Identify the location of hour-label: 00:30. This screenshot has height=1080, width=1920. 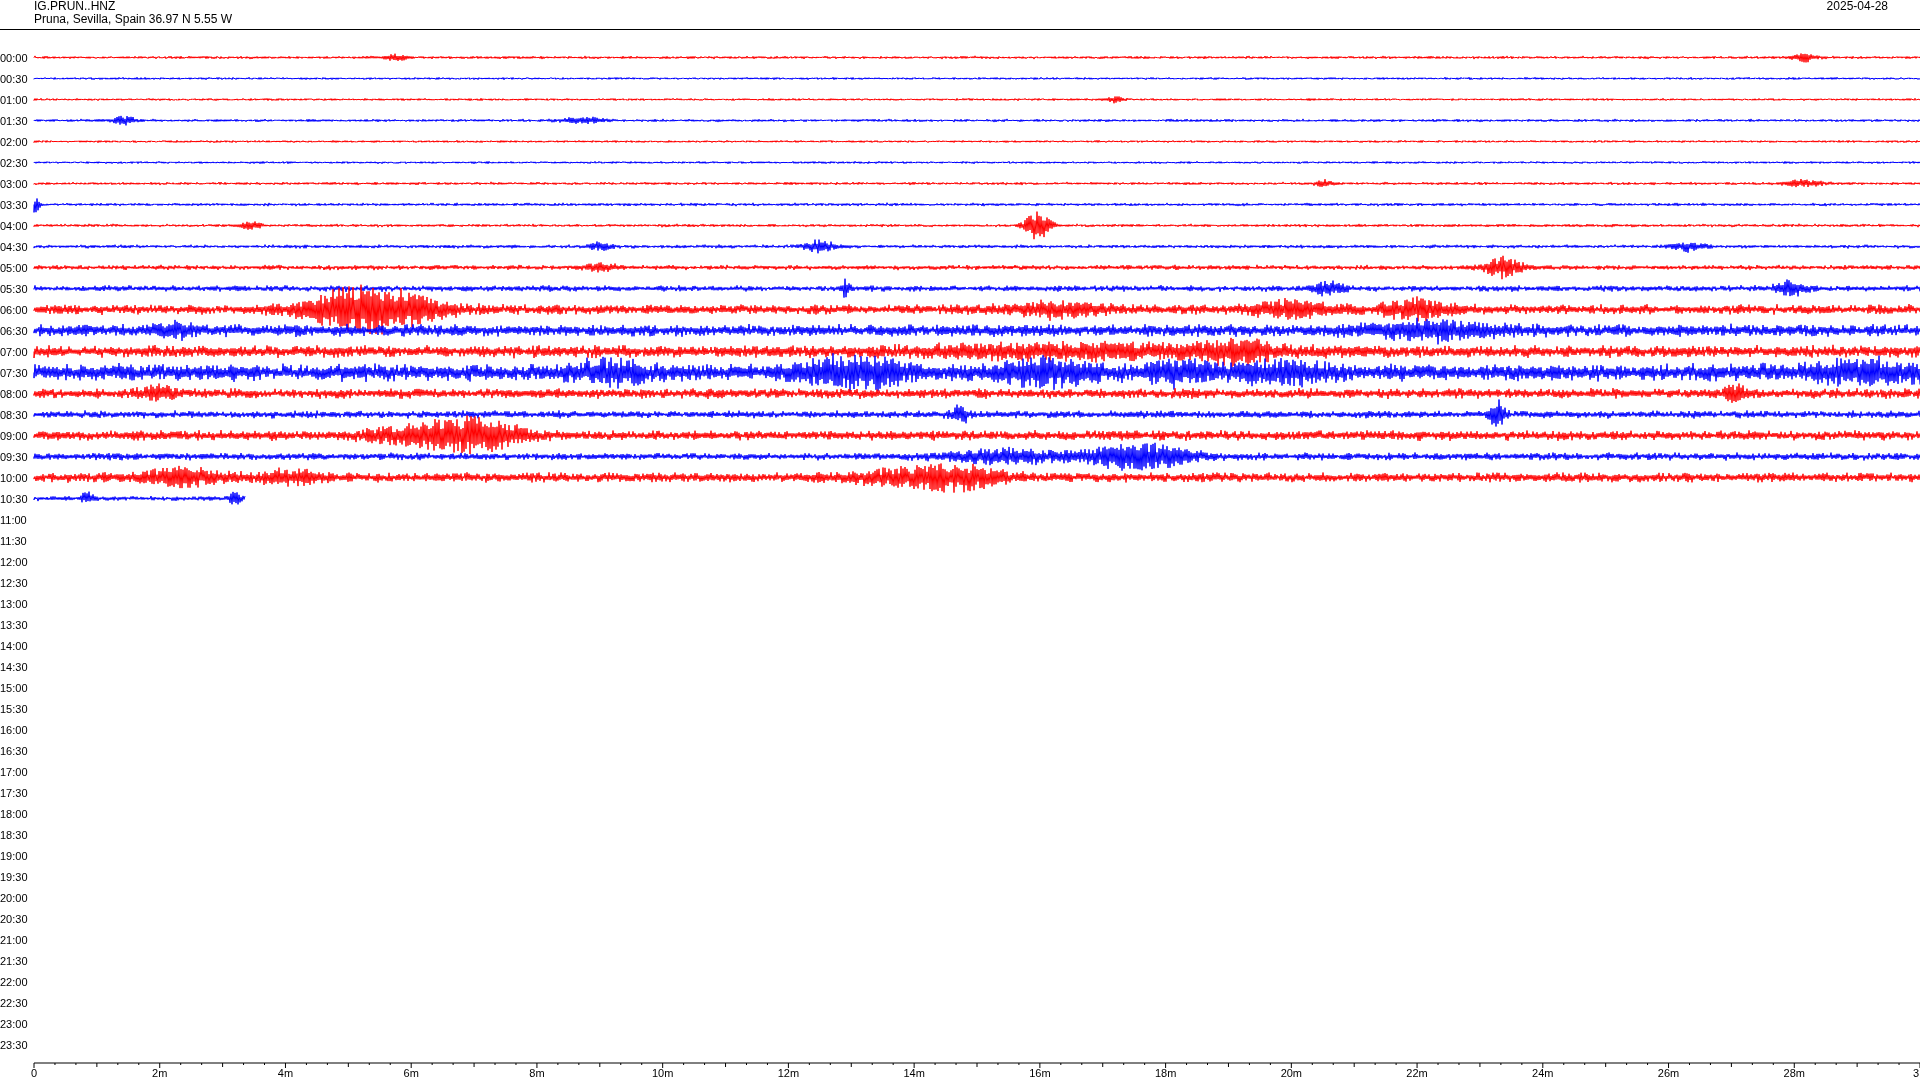
(14, 78).